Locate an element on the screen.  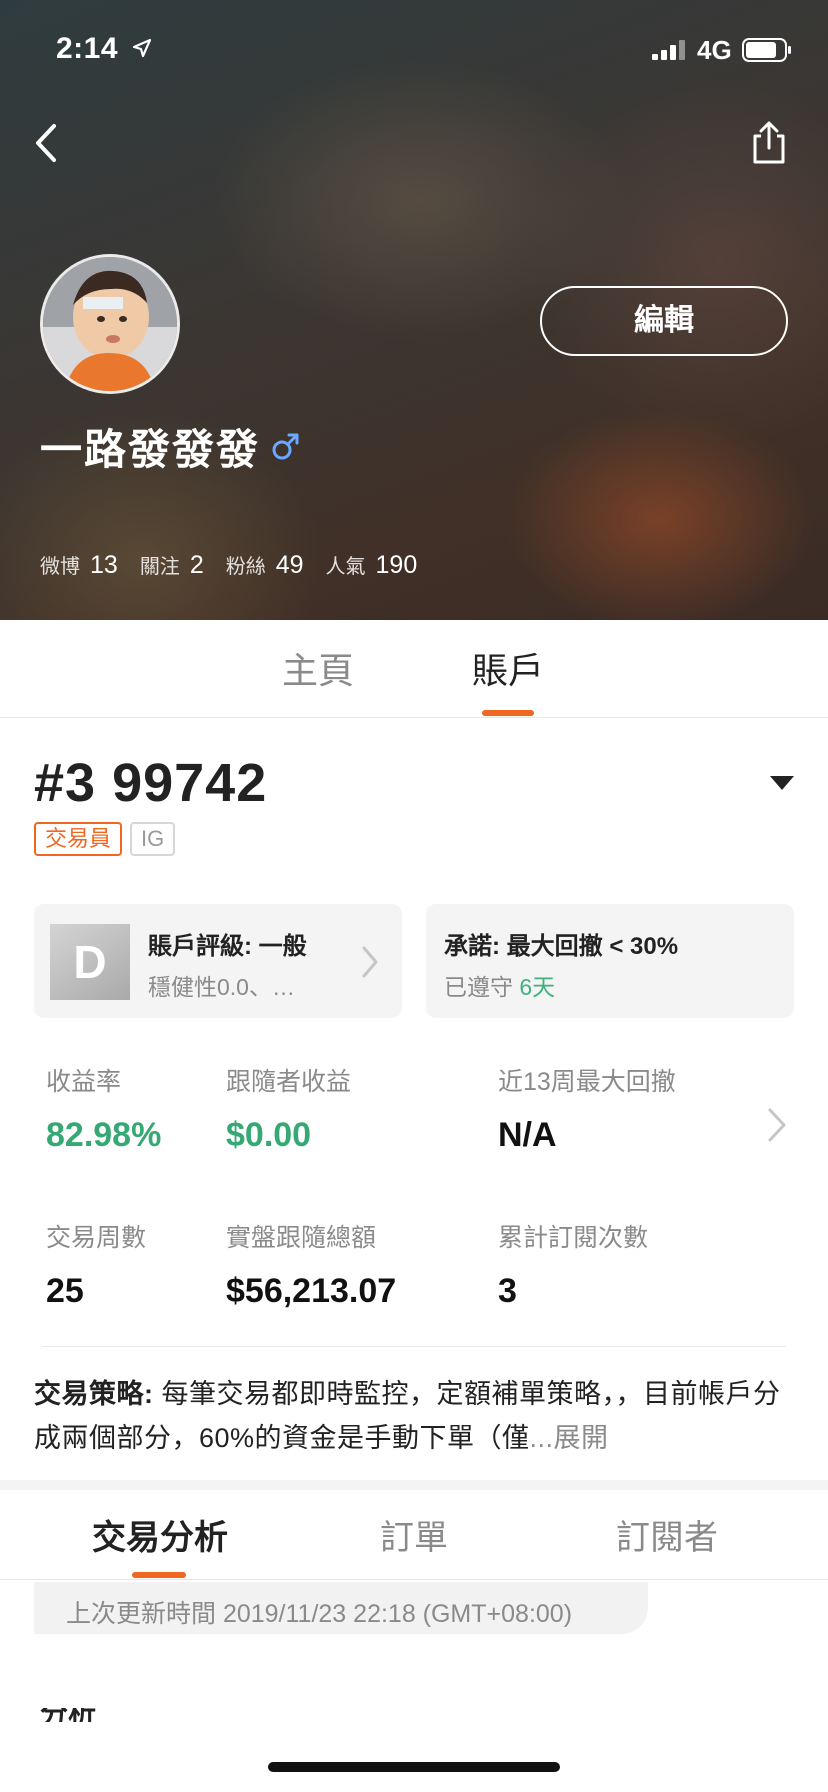
trading-weeks-label: 交易周數 is located at coordinates (96, 1238).